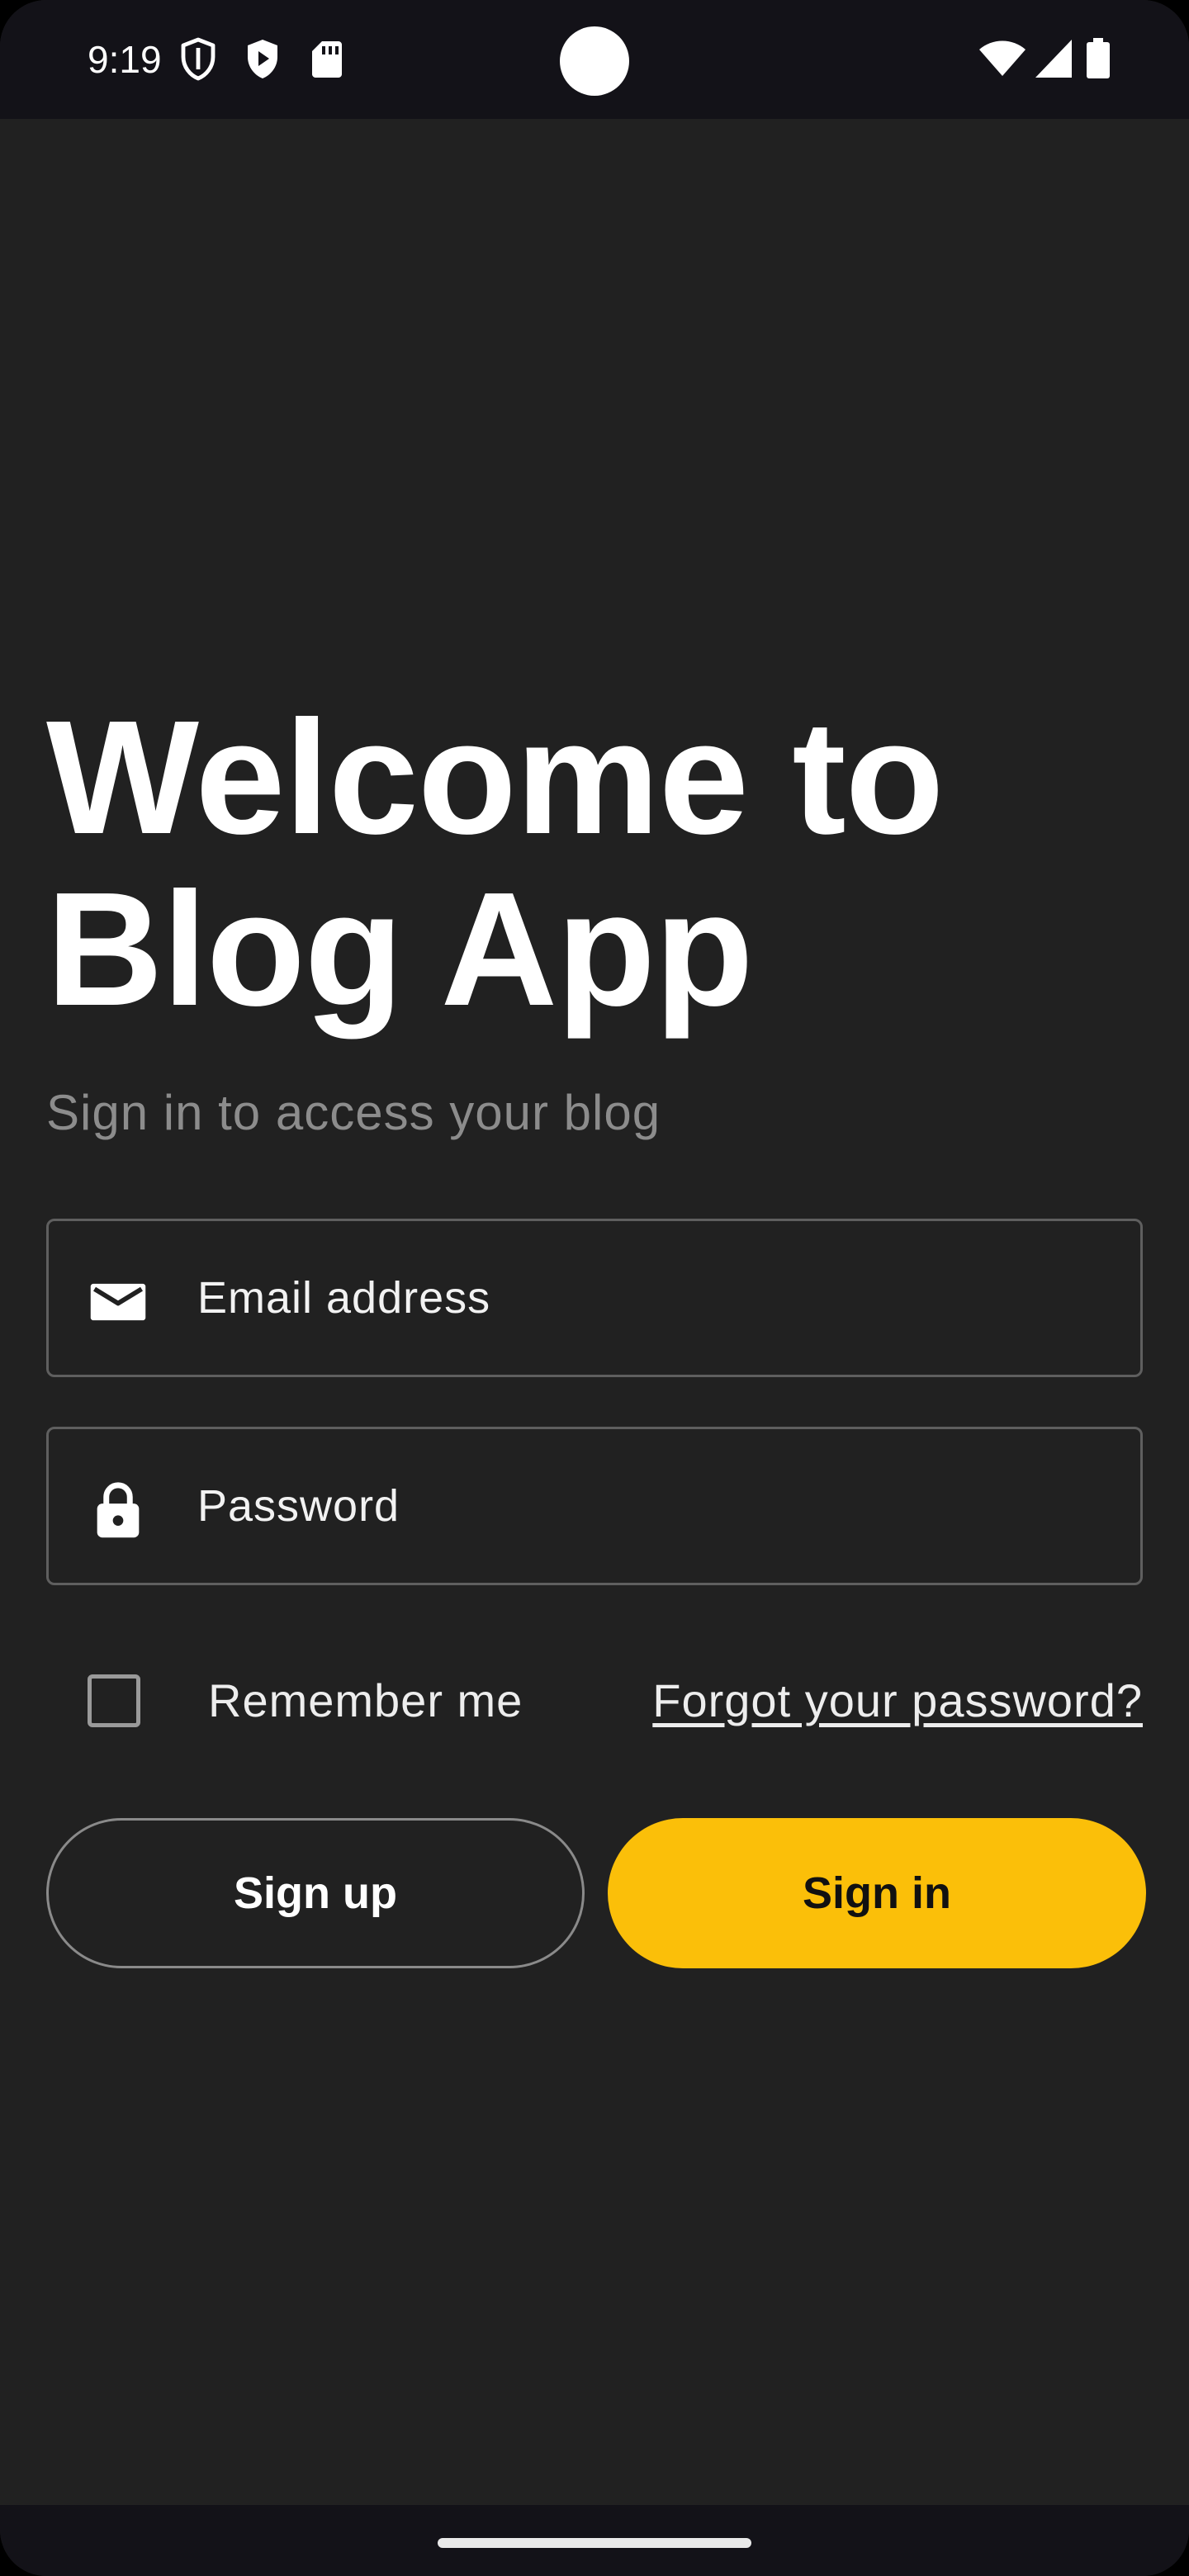 The image size is (1189, 2576). Describe the element at coordinates (877, 1893) in the screenshot. I see `sign-in-button: Sign in` at that location.